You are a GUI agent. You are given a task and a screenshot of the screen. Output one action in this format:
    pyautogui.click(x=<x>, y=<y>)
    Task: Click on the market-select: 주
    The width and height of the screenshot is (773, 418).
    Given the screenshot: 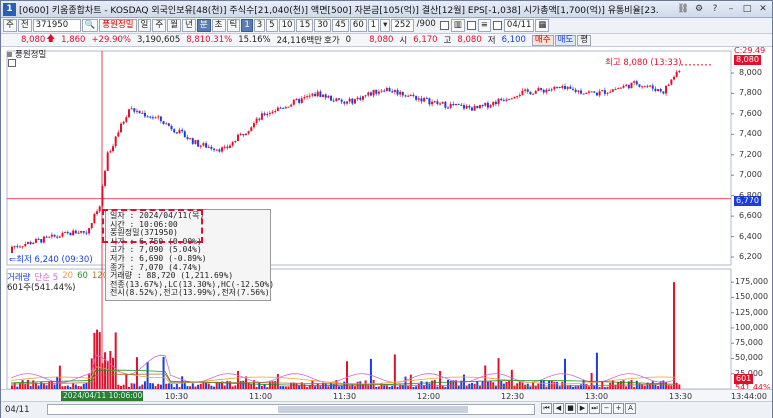 What is the action you would take?
    pyautogui.click(x=10, y=25)
    